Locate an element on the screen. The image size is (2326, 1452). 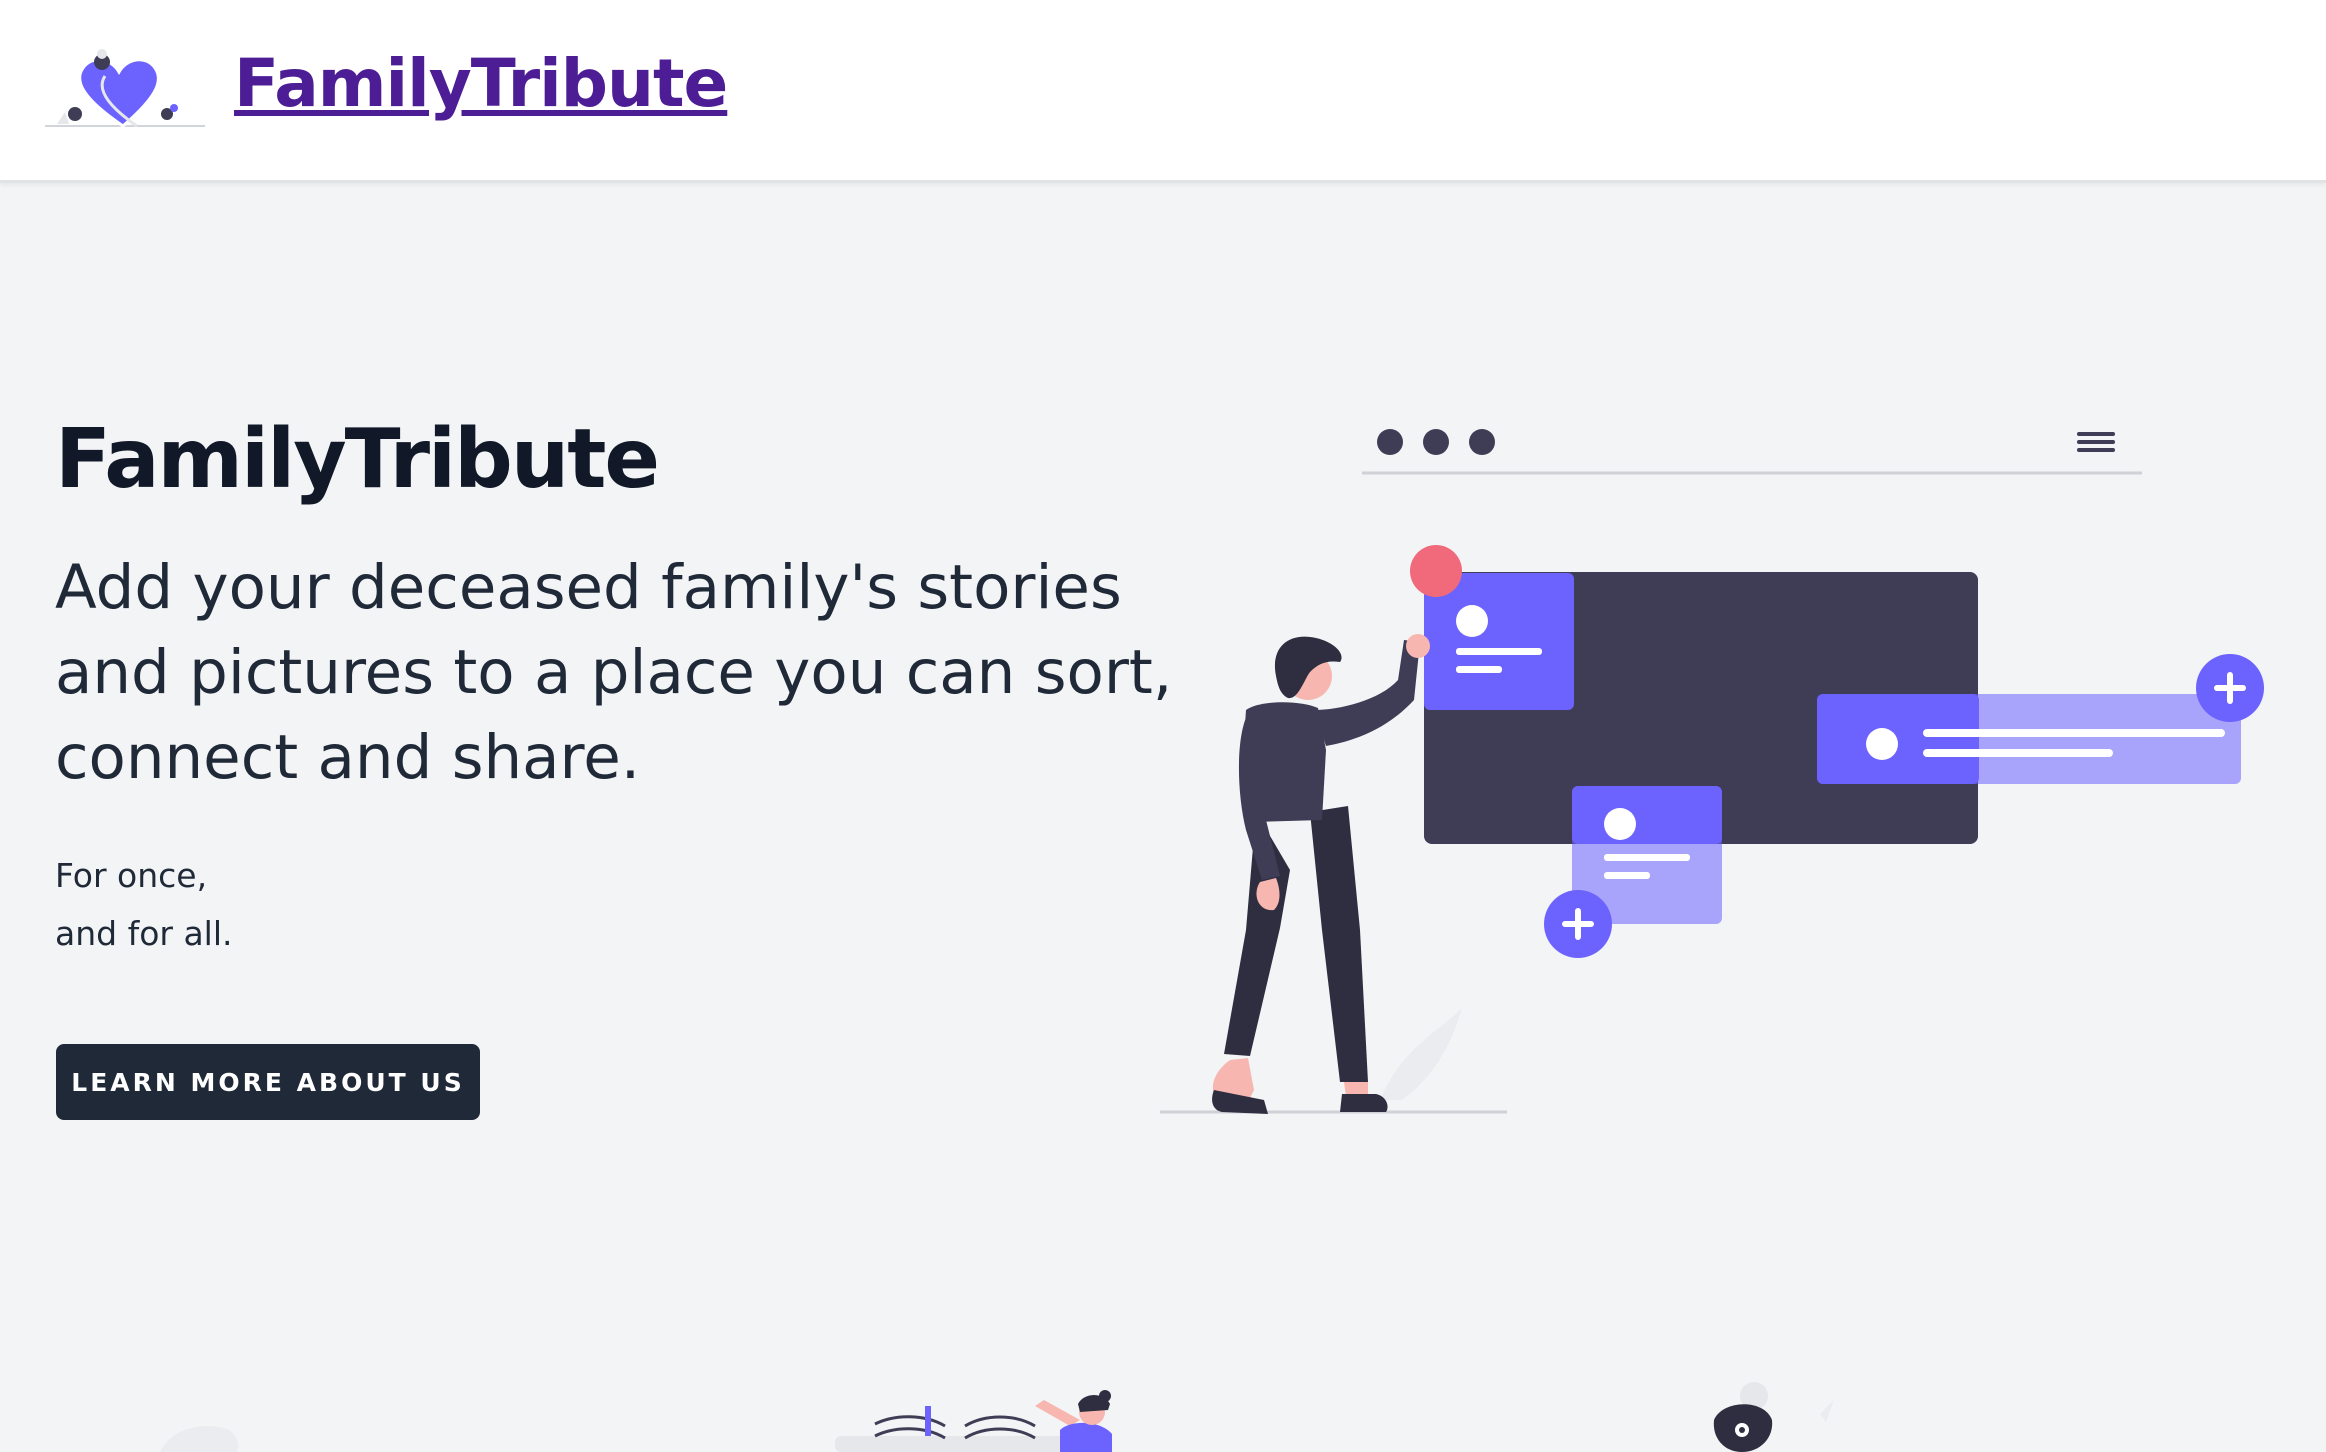
hero-title: FamilyTribute is located at coordinates (357, 459).